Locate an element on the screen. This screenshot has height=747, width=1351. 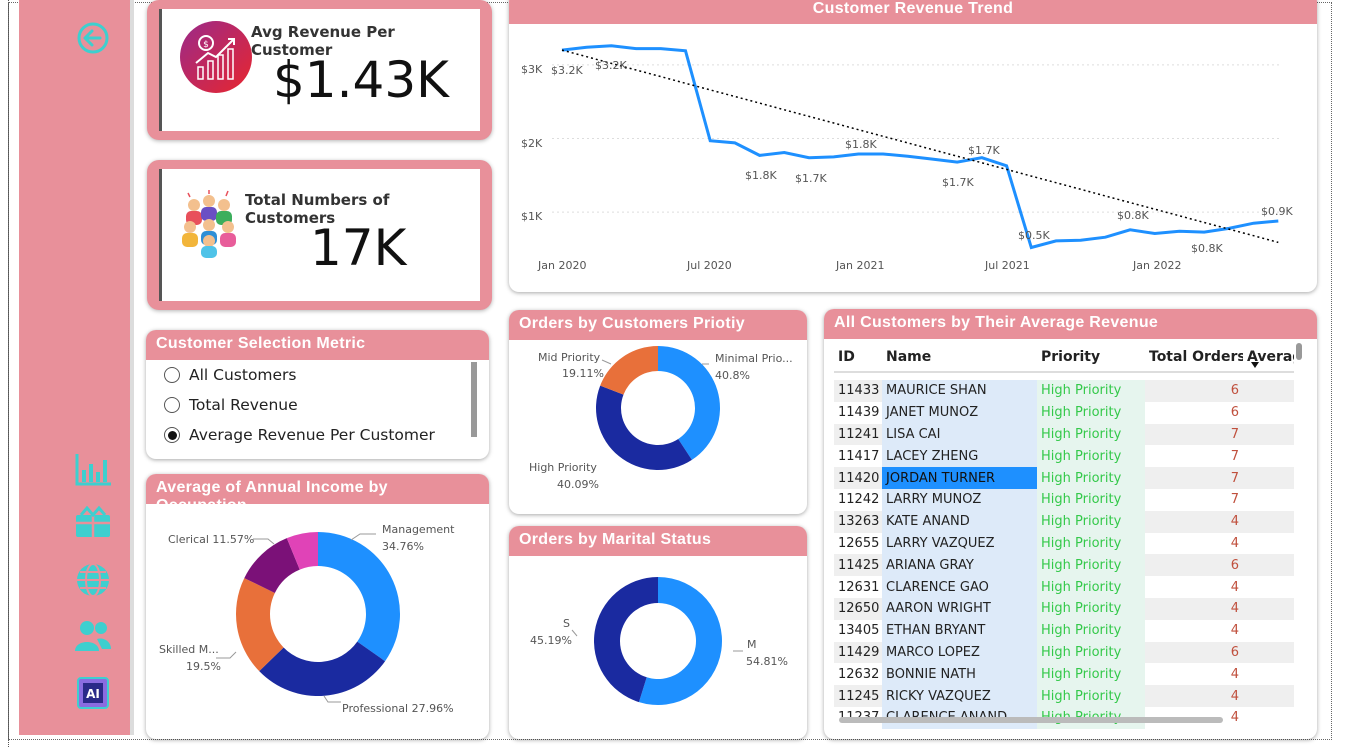
table-row: 12655 LARRY VAZQUEZ High Priority 4 is located at coordinates (1064, 543).